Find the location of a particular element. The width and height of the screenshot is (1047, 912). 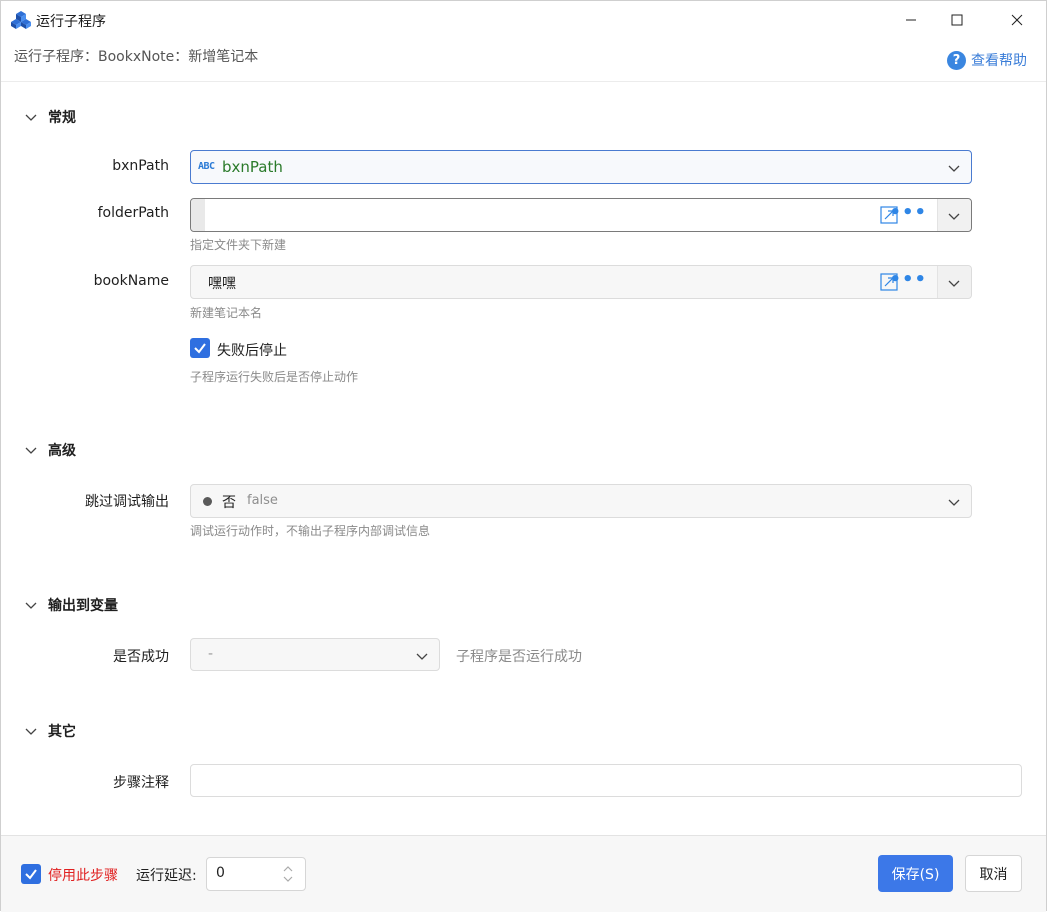

minimize-icon is located at coordinates (911, 20).